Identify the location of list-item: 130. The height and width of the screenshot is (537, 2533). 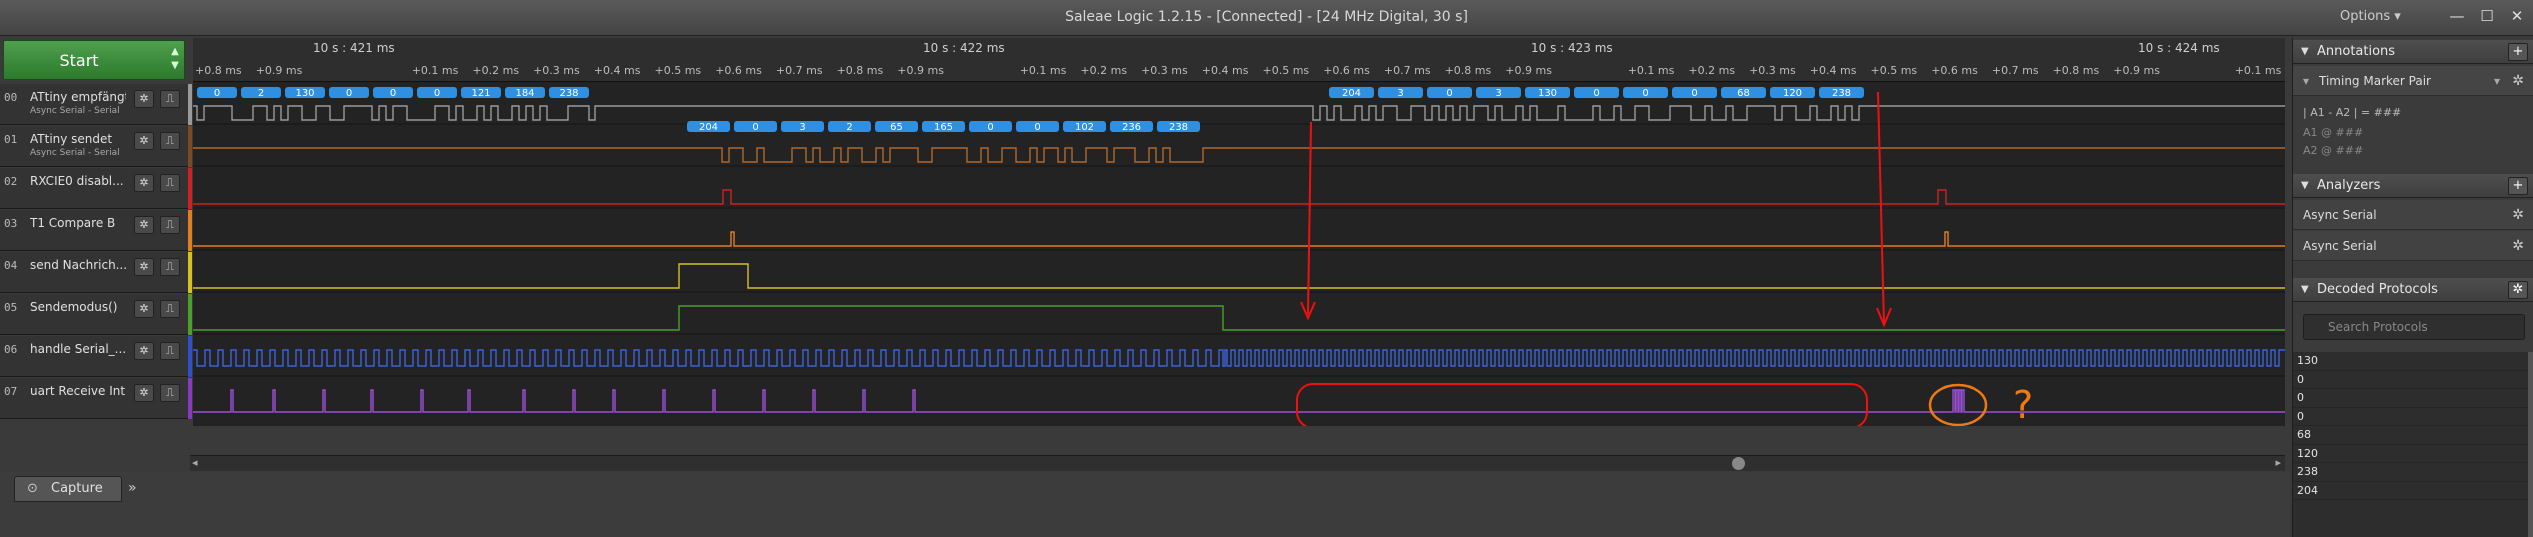
(2413, 361).